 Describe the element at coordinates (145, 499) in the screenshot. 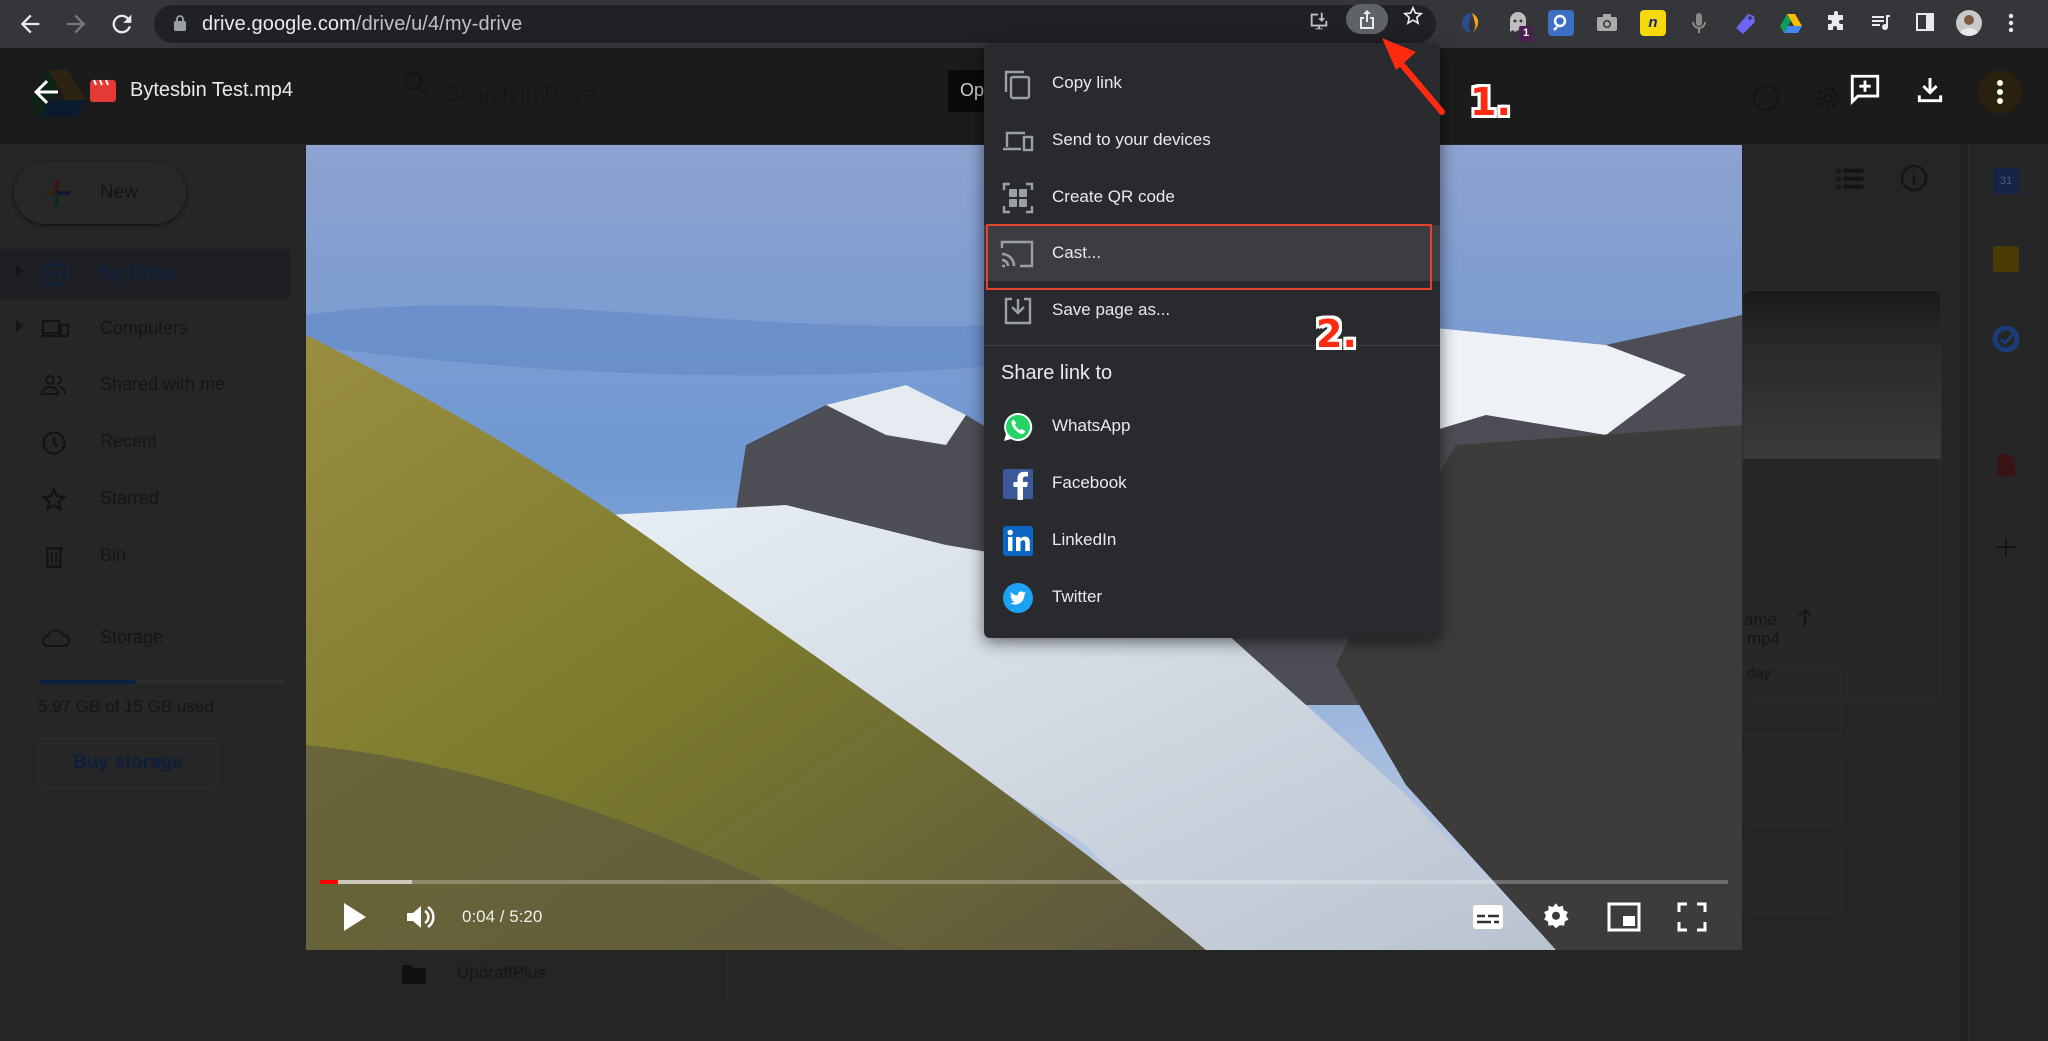

I see `sidebar-item-starred: Starred` at that location.